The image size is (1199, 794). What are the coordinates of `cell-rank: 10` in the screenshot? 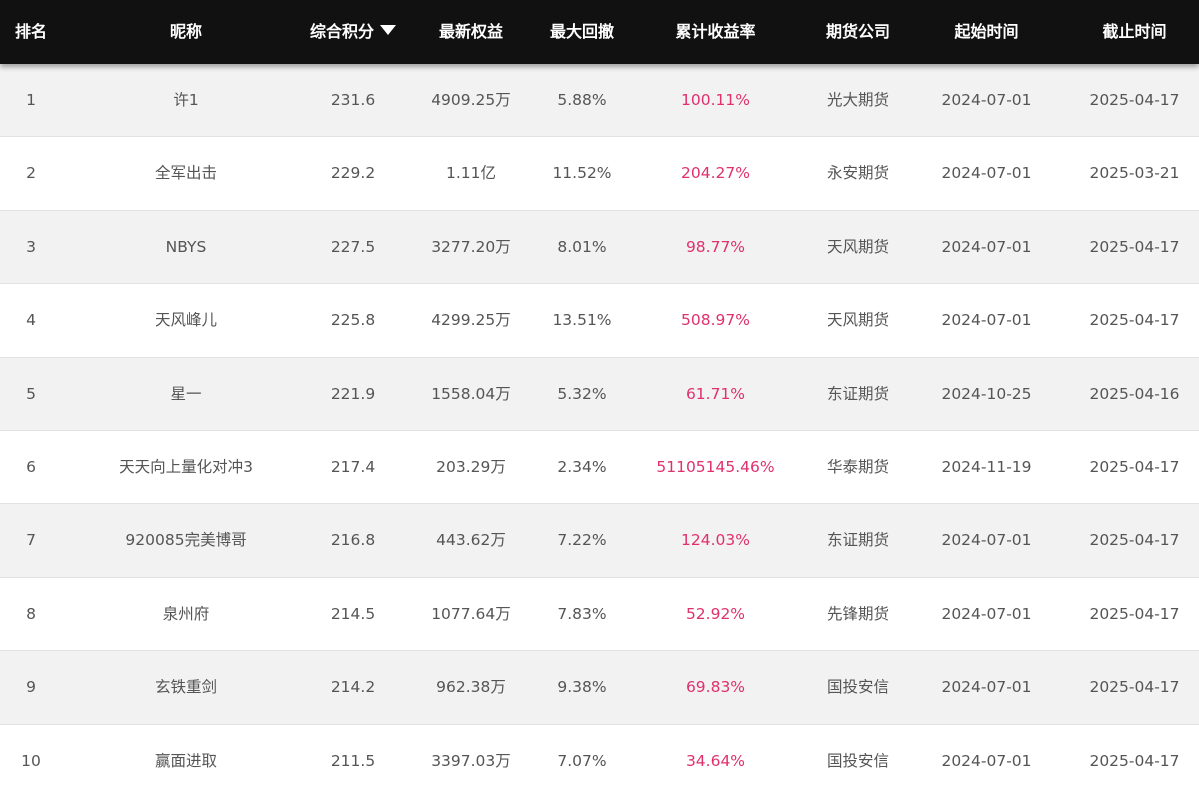 It's located at (31, 760).